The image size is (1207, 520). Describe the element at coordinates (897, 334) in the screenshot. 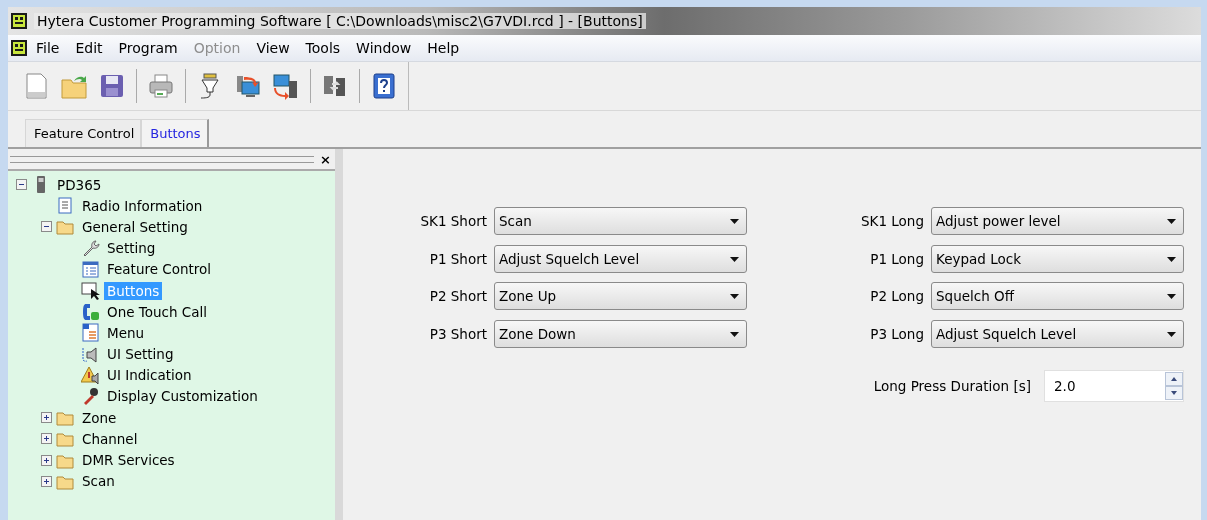

I see `field-label: P3 Long` at that location.